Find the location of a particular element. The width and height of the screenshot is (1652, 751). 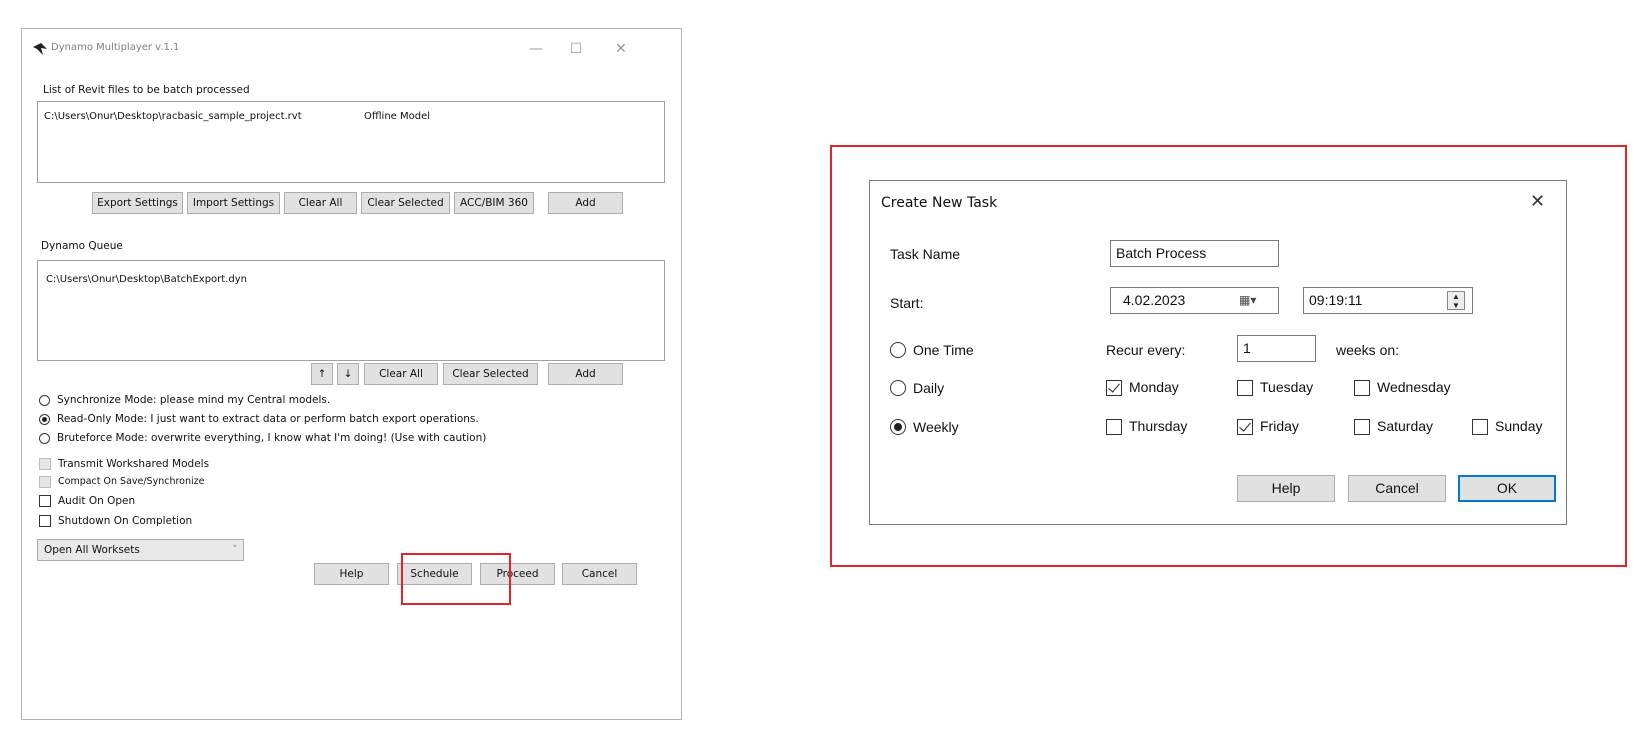

list-item: C:\Users\Onur\Desktop\BatchExport.dyn is located at coordinates (146, 279).